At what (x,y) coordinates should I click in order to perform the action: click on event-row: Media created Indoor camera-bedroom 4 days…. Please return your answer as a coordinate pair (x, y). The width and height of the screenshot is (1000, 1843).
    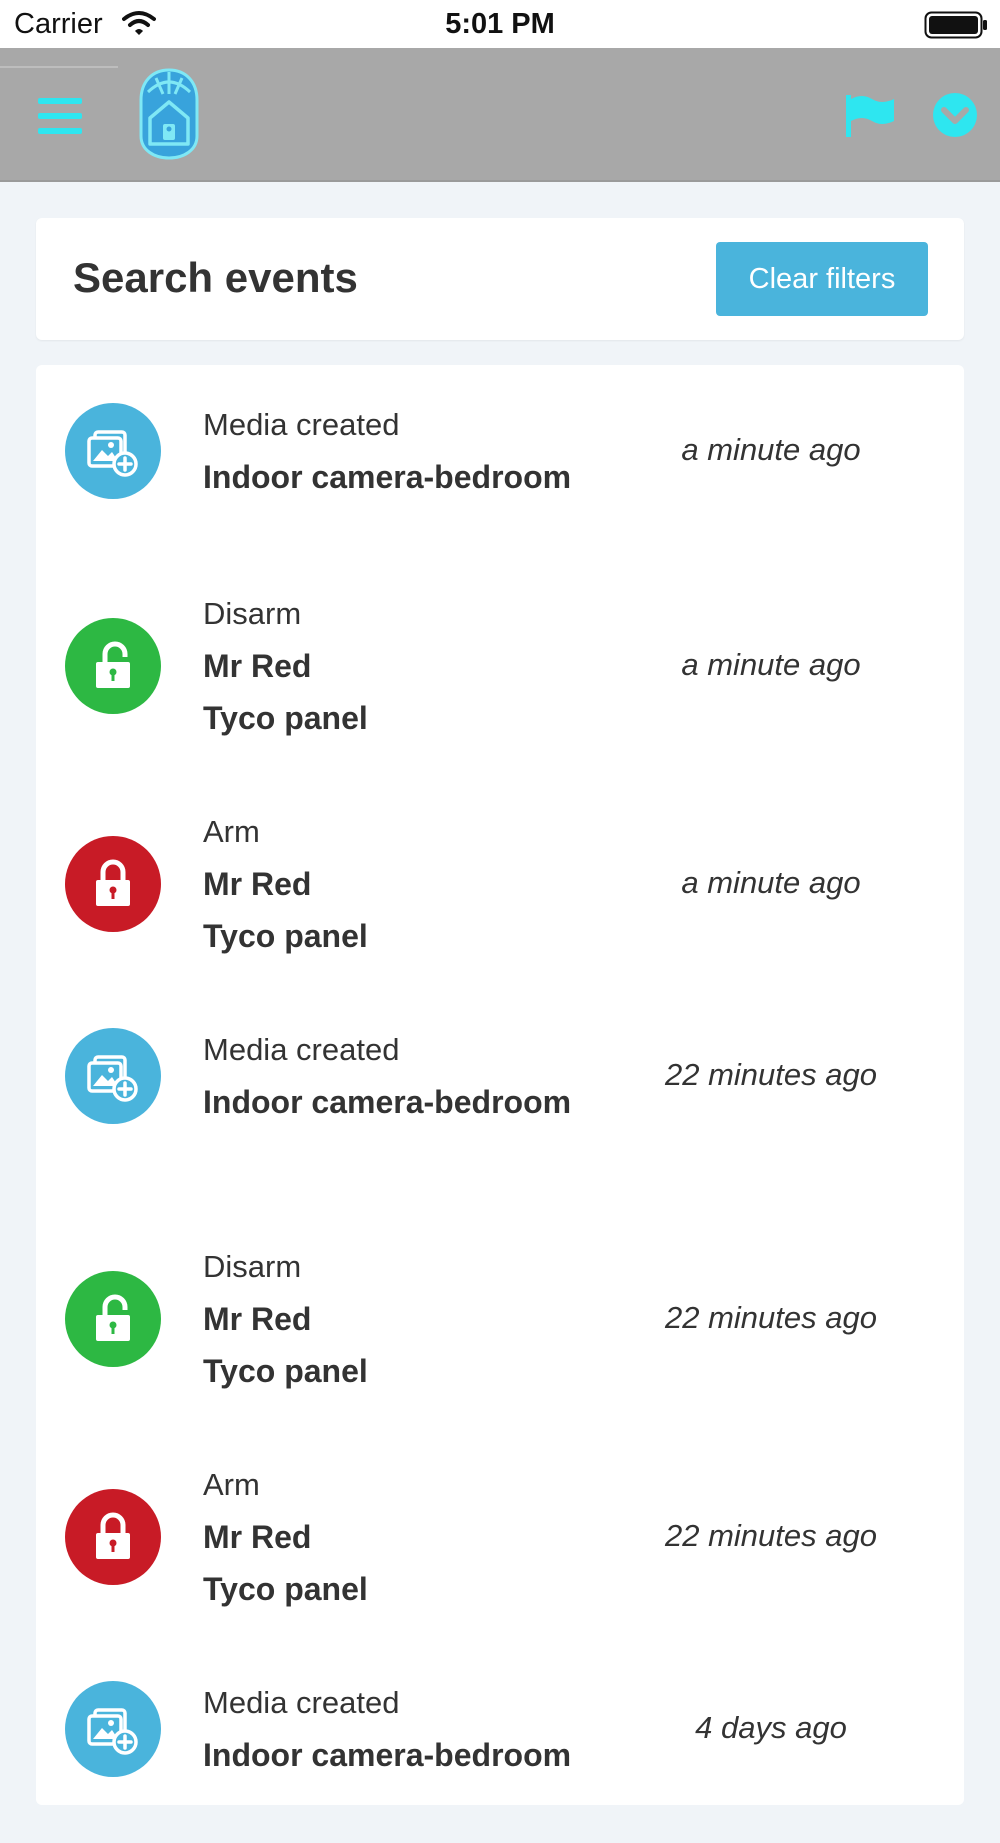
    Looking at the image, I should click on (500, 1743).